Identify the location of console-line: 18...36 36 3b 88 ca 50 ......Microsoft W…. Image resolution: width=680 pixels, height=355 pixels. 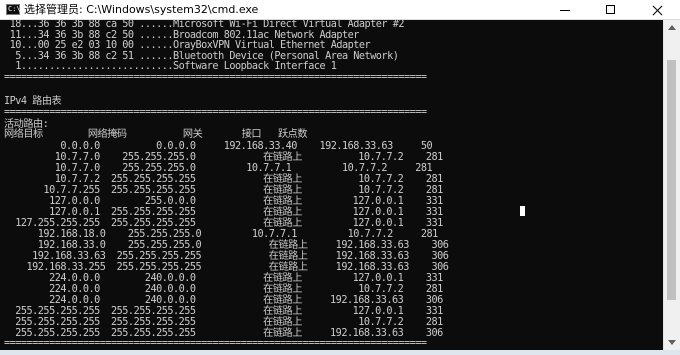
(204, 25).